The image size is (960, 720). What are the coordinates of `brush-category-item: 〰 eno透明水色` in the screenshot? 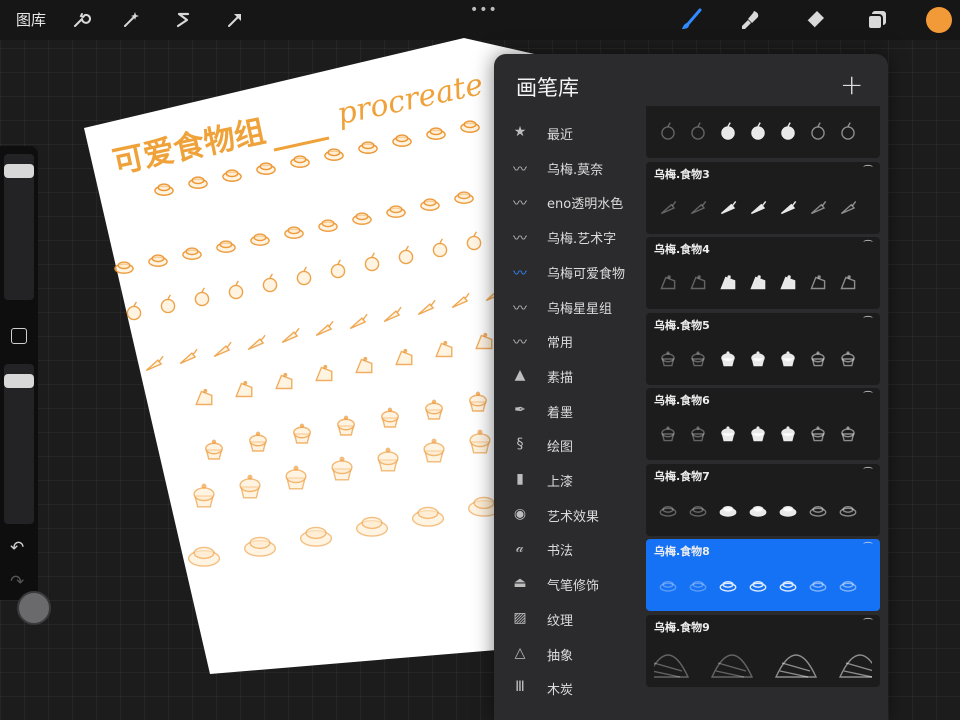 It's located at (569, 202).